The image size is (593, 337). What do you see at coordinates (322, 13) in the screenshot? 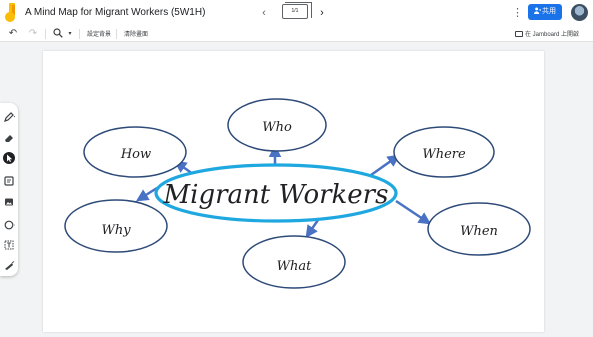
I see `next-frame-chevron-icon: ›` at bounding box center [322, 13].